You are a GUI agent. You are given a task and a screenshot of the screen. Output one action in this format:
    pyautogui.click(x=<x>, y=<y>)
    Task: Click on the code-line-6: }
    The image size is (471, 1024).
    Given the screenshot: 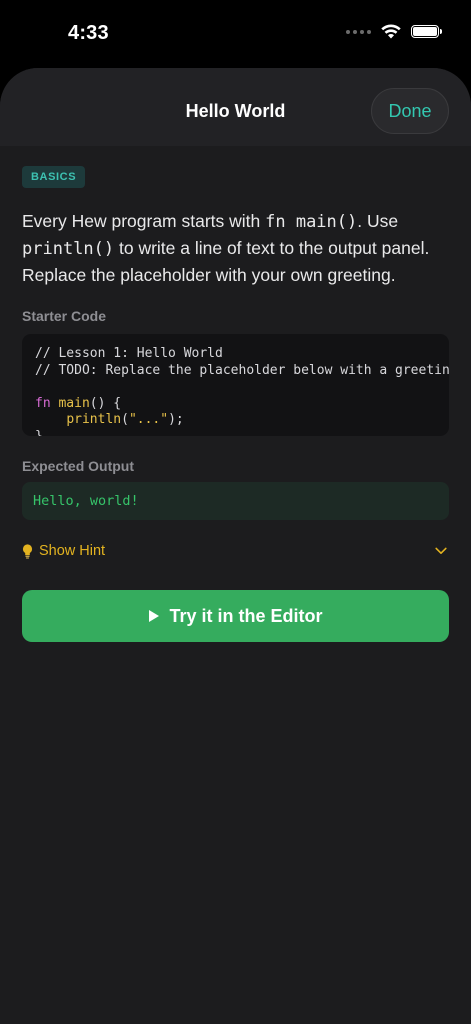 What is the action you would take?
    pyautogui.click(x=39, y=432)
    